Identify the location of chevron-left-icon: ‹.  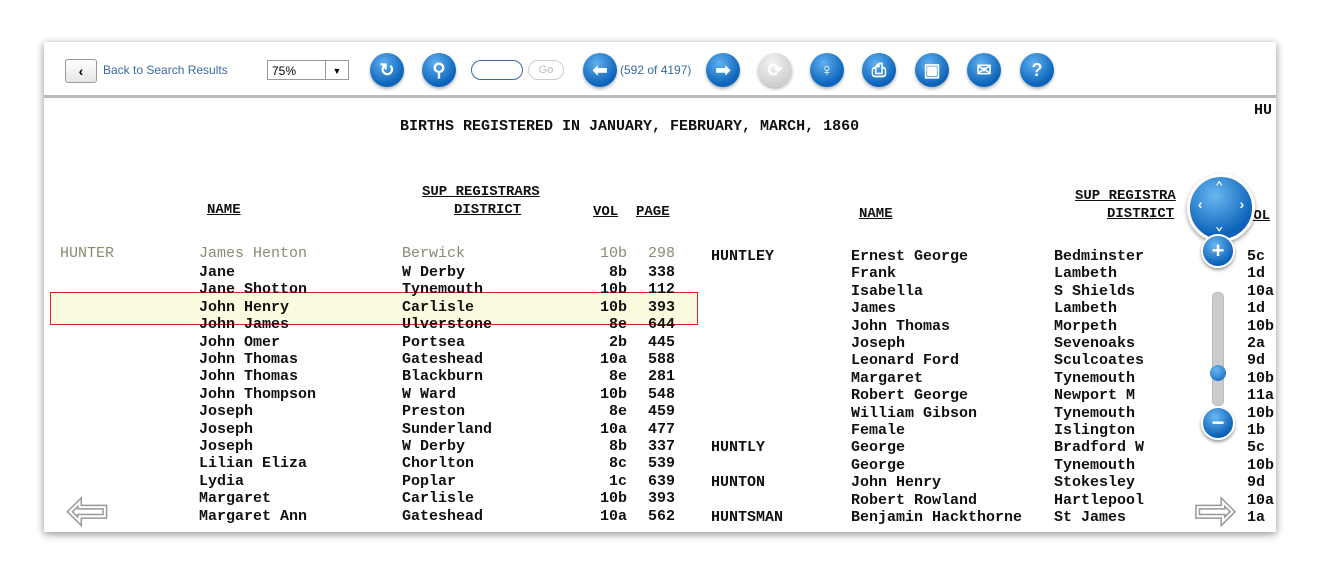
(81, 71).